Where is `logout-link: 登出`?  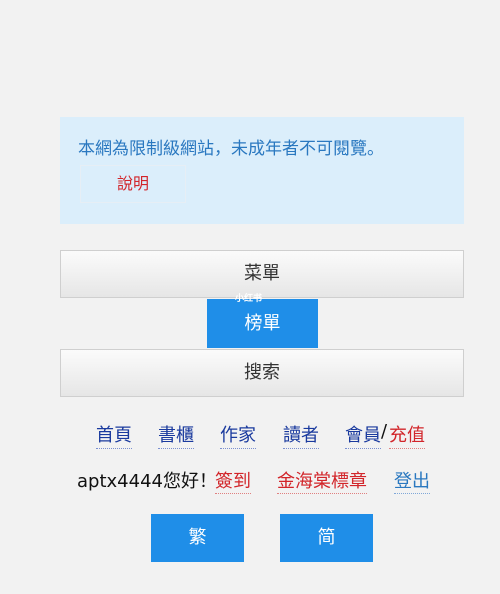
logout-link: 登出 is located at coordinates (412, 480).